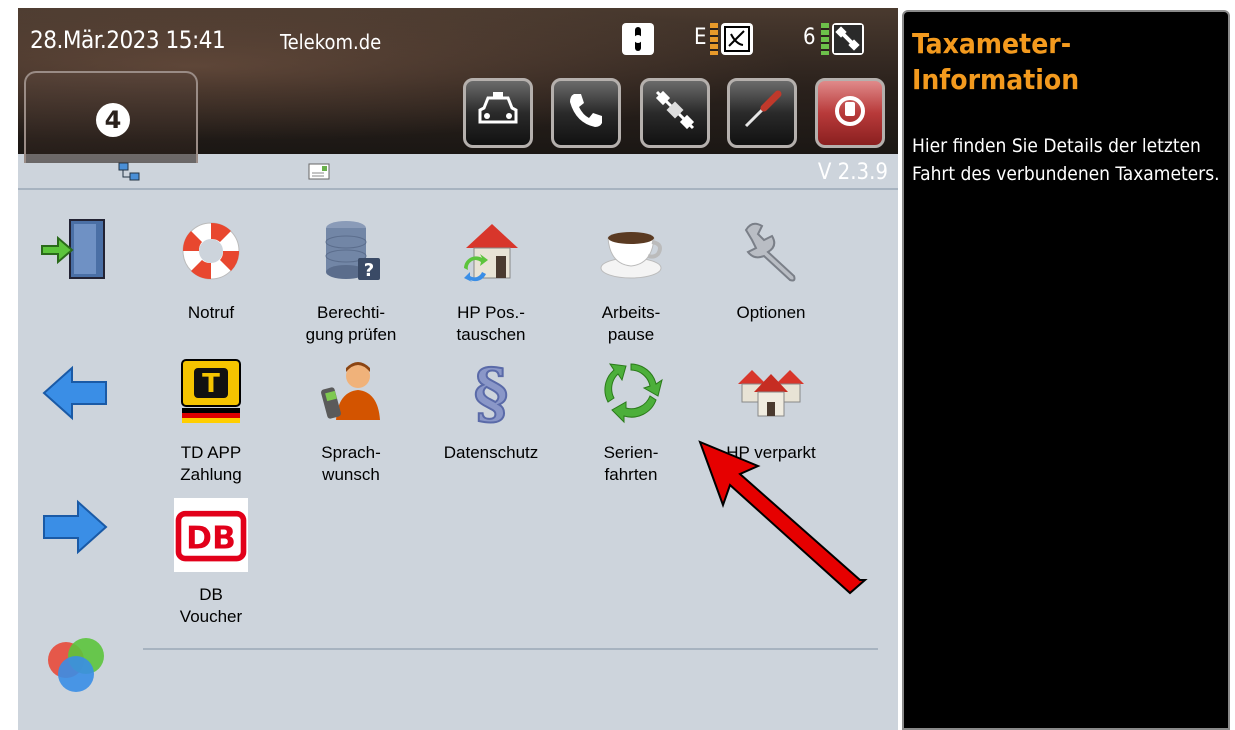 This screenshot has width=1235, height=730. I want to click on tile-hp-pos-tauschen: HP Pos.- tauschen, so click(491, 282).